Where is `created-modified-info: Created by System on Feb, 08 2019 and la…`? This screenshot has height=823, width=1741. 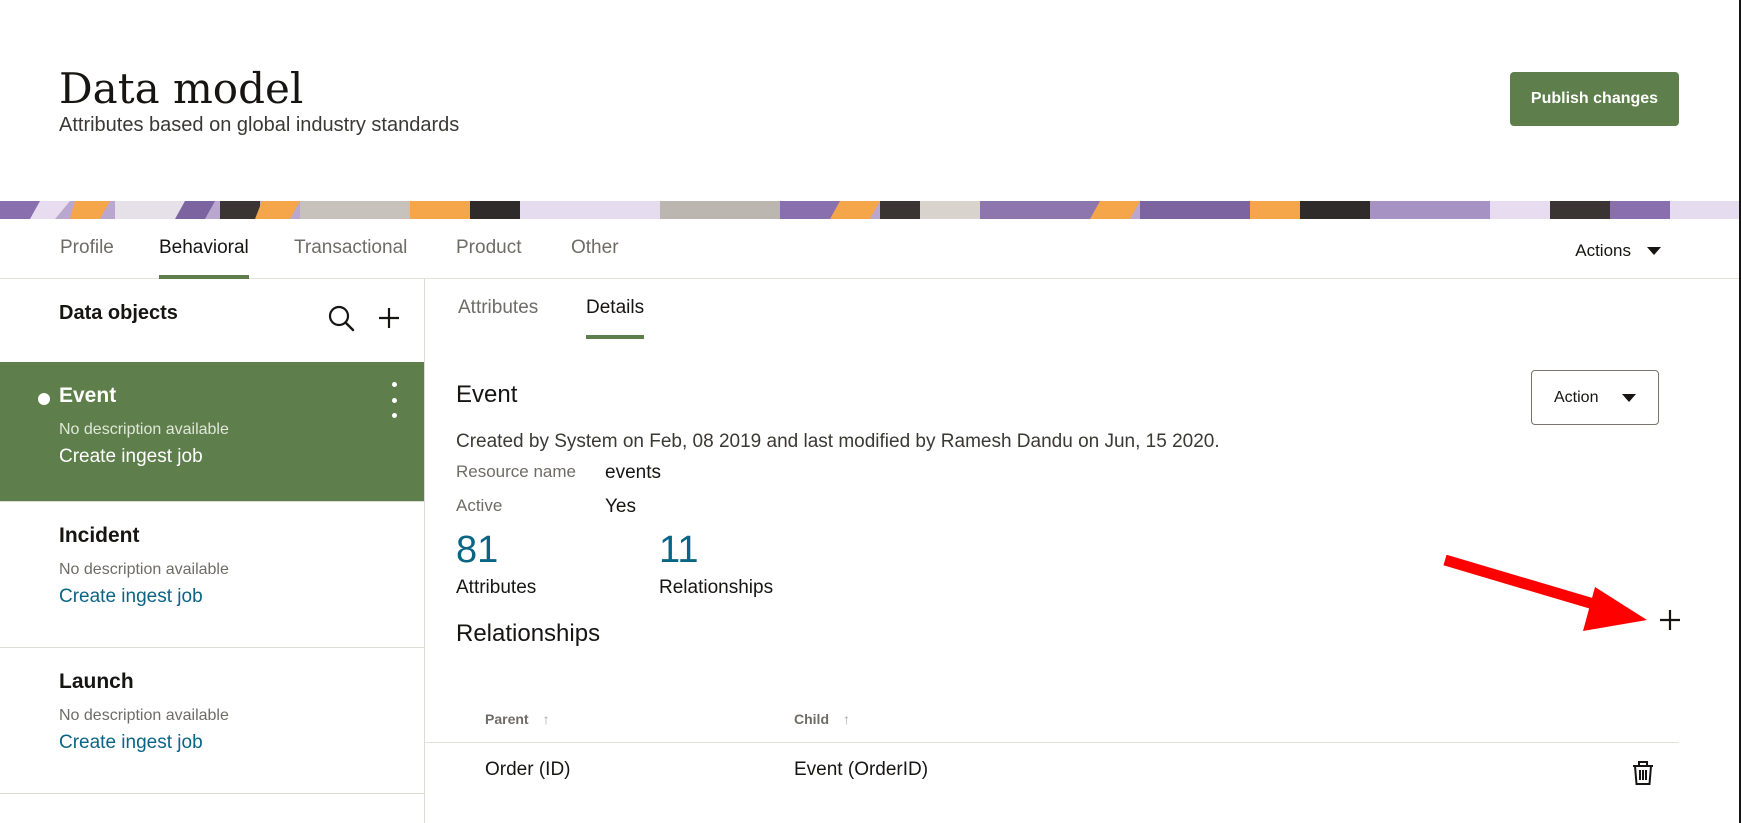
created-modified-info: Created by System on Feb, 08 2019 and la… is located at coordinates (838, 441).